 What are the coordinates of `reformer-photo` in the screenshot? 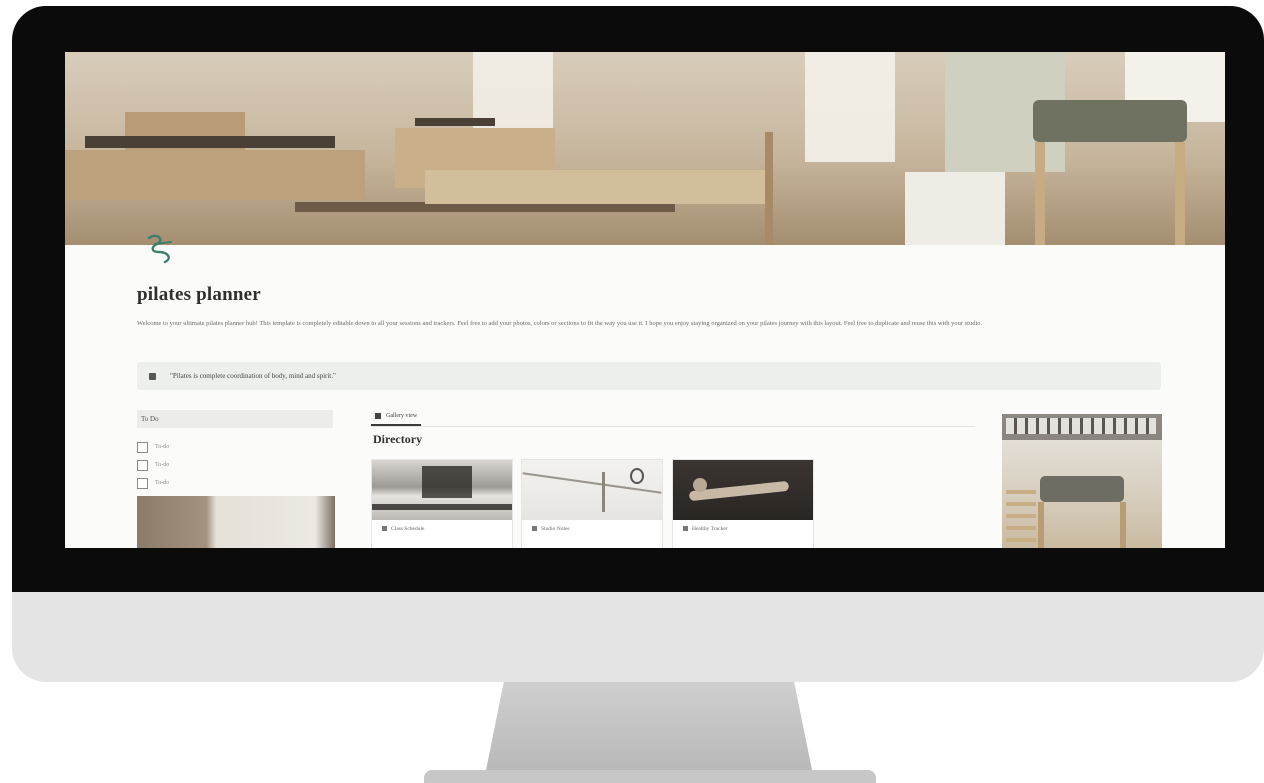 It's located at (1082, 481).